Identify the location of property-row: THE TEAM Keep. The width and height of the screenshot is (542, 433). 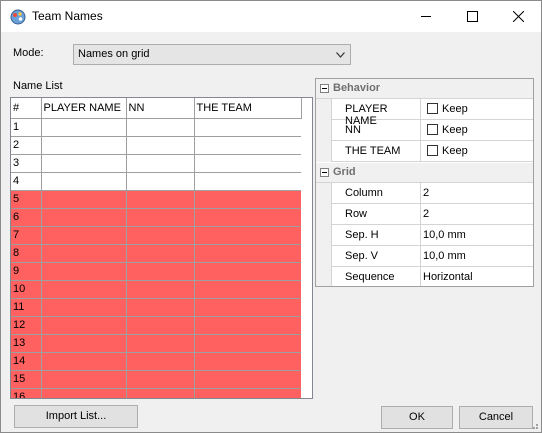
(424, 151).